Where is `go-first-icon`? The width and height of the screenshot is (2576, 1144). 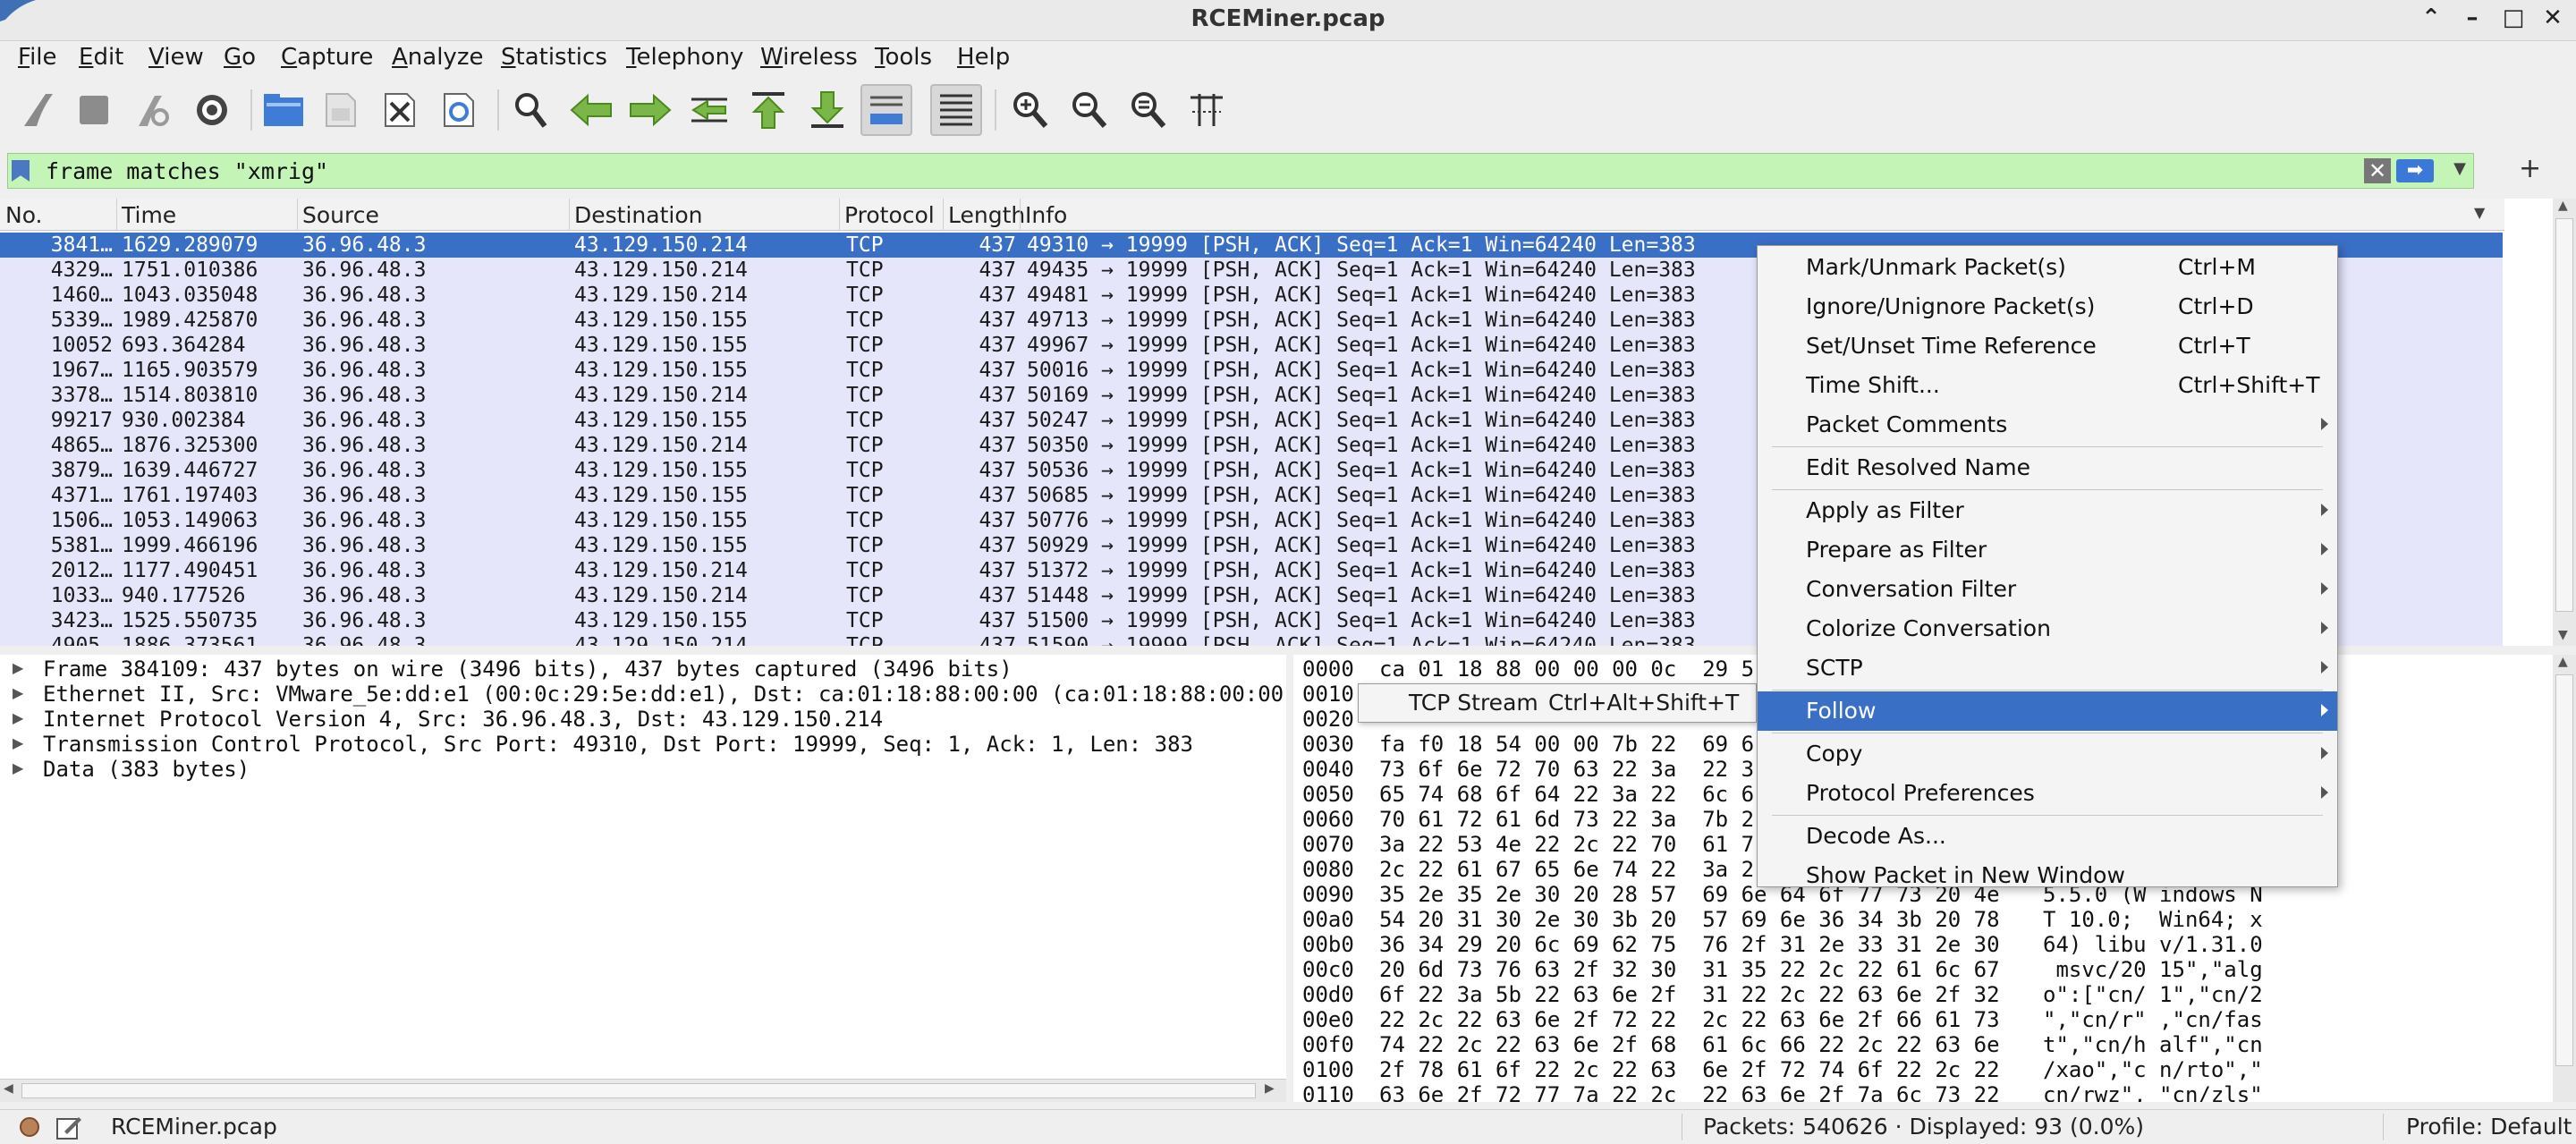 go-first-icon is located at coordinates (768, 110).